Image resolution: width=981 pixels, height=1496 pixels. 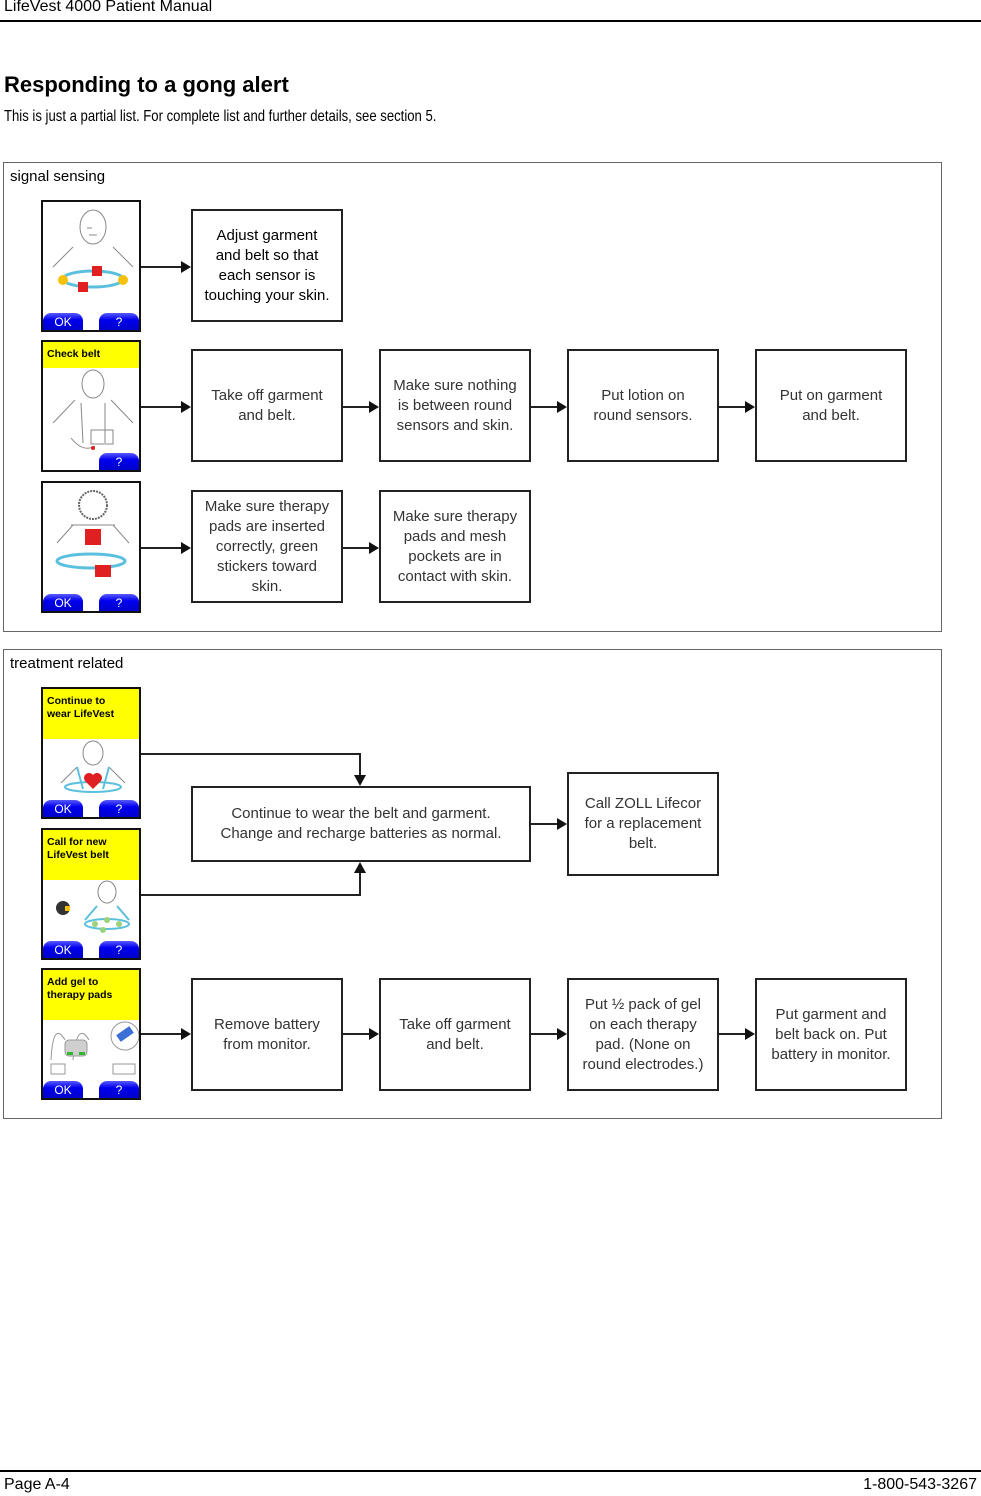 What do you see at coordinates (267, 1034) in the screenshot?
I see `step-box: Remove battery from monitor.` at bounding box center [267, 1034].